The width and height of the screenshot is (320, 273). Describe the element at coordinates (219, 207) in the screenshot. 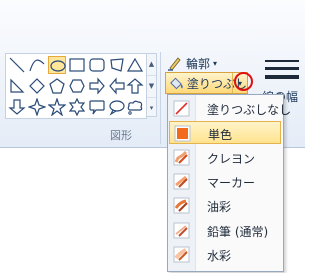

I see `menu-item-label: 油彩` at that location.